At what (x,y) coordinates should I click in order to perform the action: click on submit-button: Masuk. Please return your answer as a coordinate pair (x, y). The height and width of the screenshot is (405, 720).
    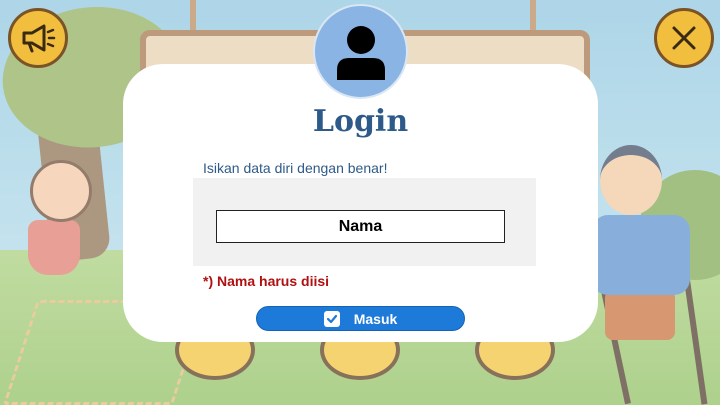
    Looking at the image, I should click on (360, 318).